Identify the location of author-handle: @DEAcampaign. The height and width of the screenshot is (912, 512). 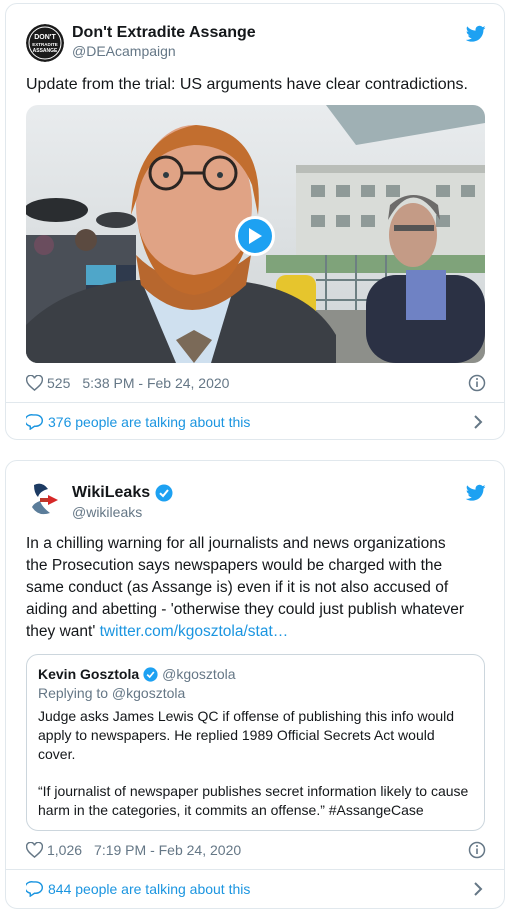
(124, 51).